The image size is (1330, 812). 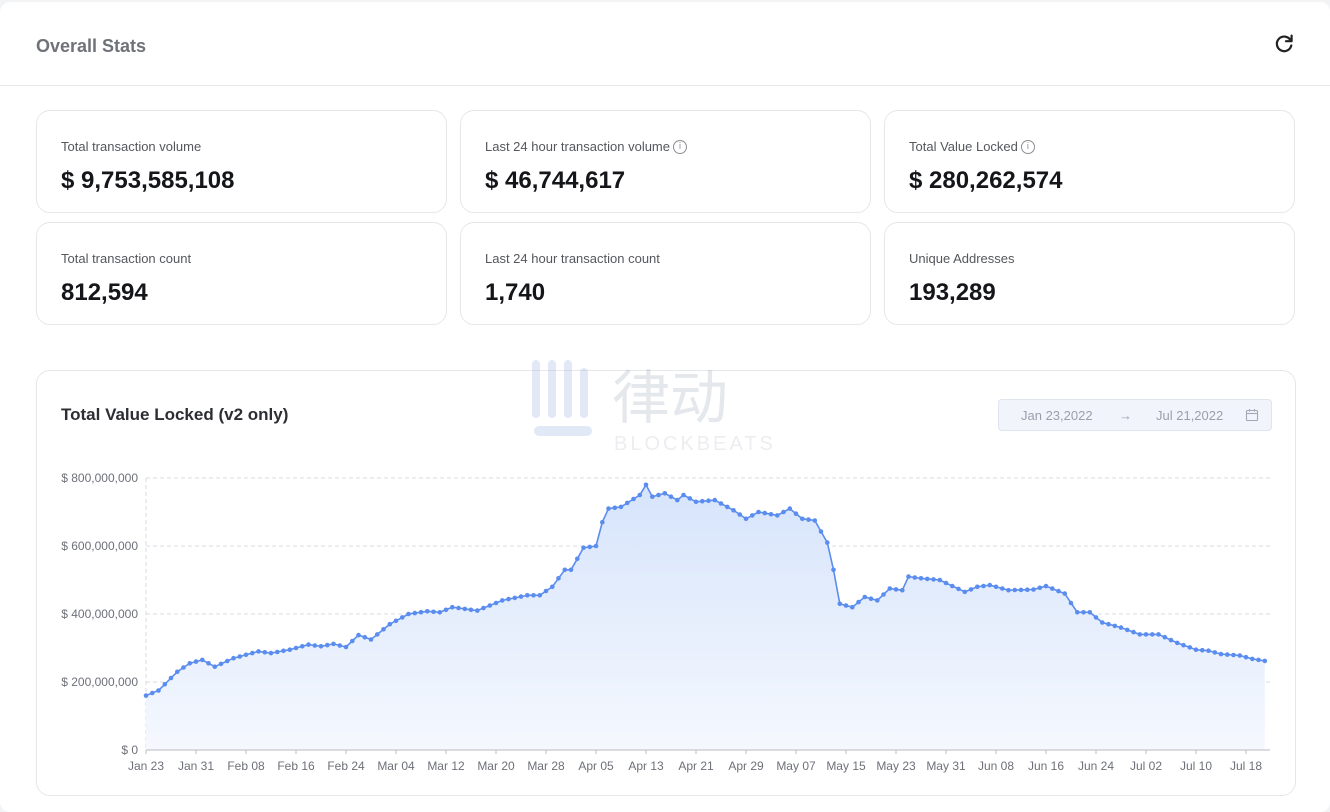 I want to click on y-tick-label: $ 800,000,000, so click(x=99, y=478).